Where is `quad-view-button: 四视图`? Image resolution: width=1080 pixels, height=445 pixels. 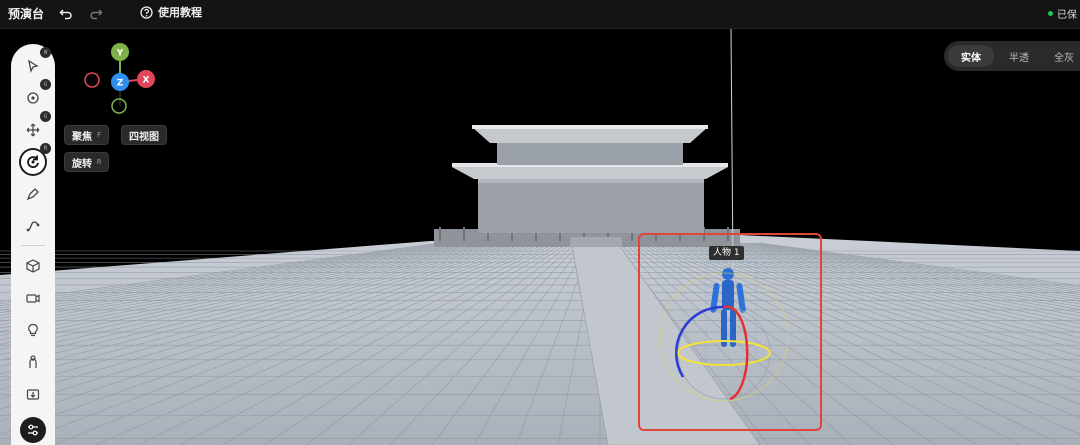 quad-view-button: 四视图 is located at coordinates (144, 135).